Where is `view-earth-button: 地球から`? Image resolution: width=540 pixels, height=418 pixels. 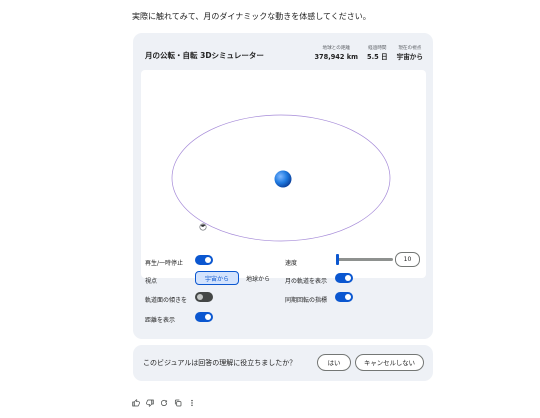
view-earth-button: 地球から is located at coordinates (258, 278).